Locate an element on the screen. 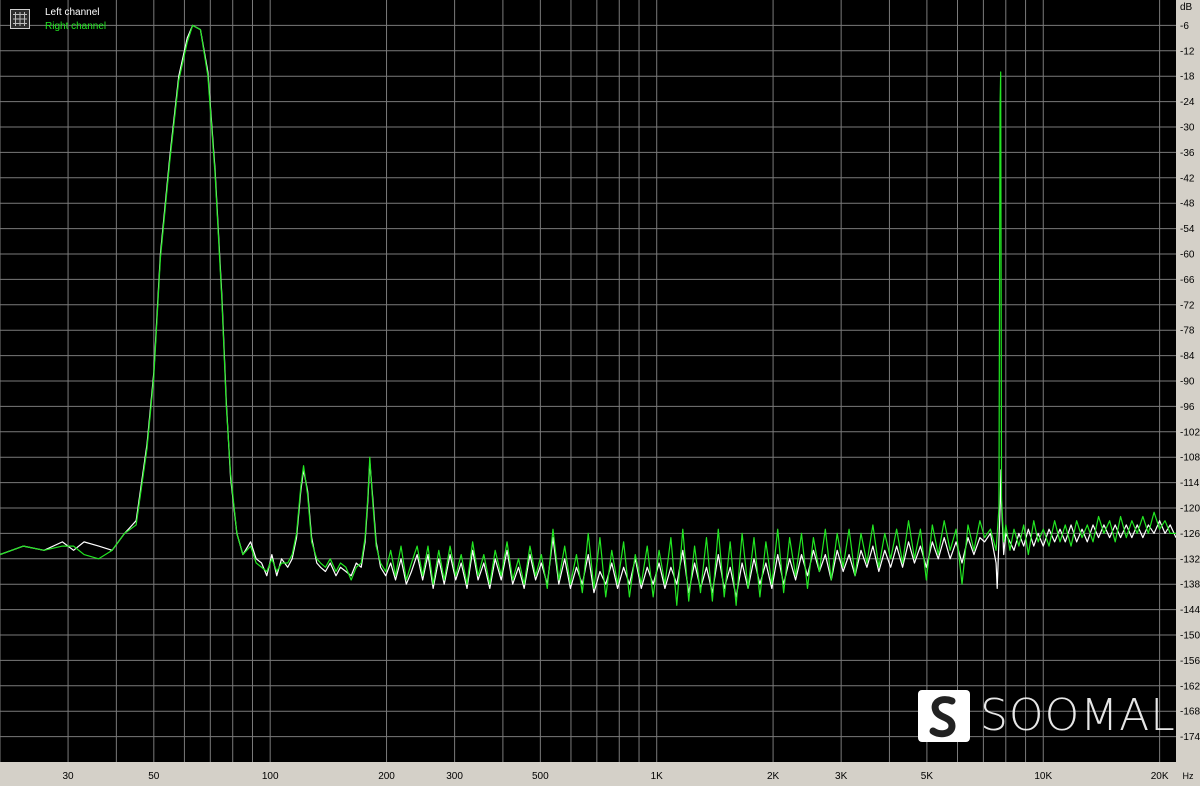 The height and width of the screenshot is (786, 1200). watermark: SOOMAL is located at coordinates (1048, 720).